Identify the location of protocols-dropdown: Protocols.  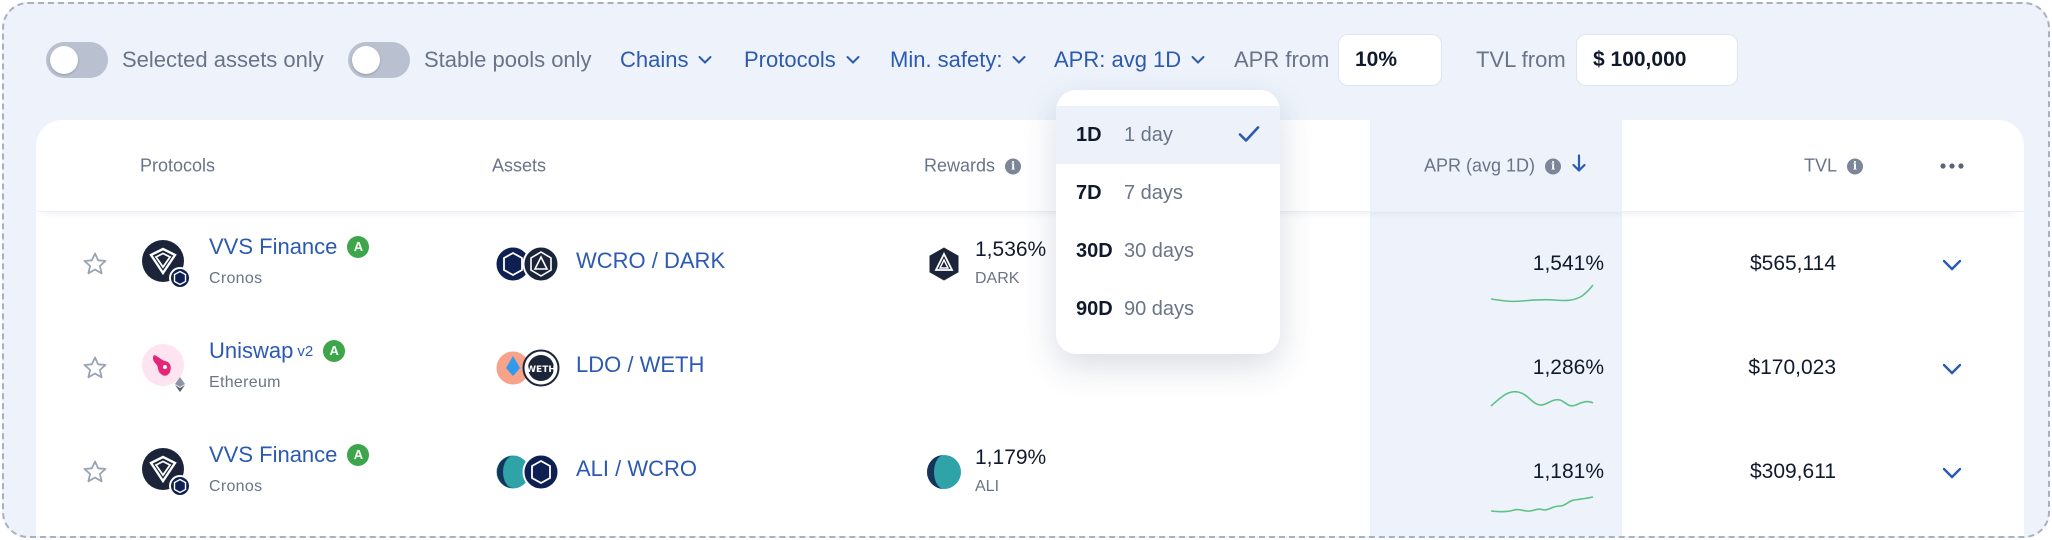
(802, 60).